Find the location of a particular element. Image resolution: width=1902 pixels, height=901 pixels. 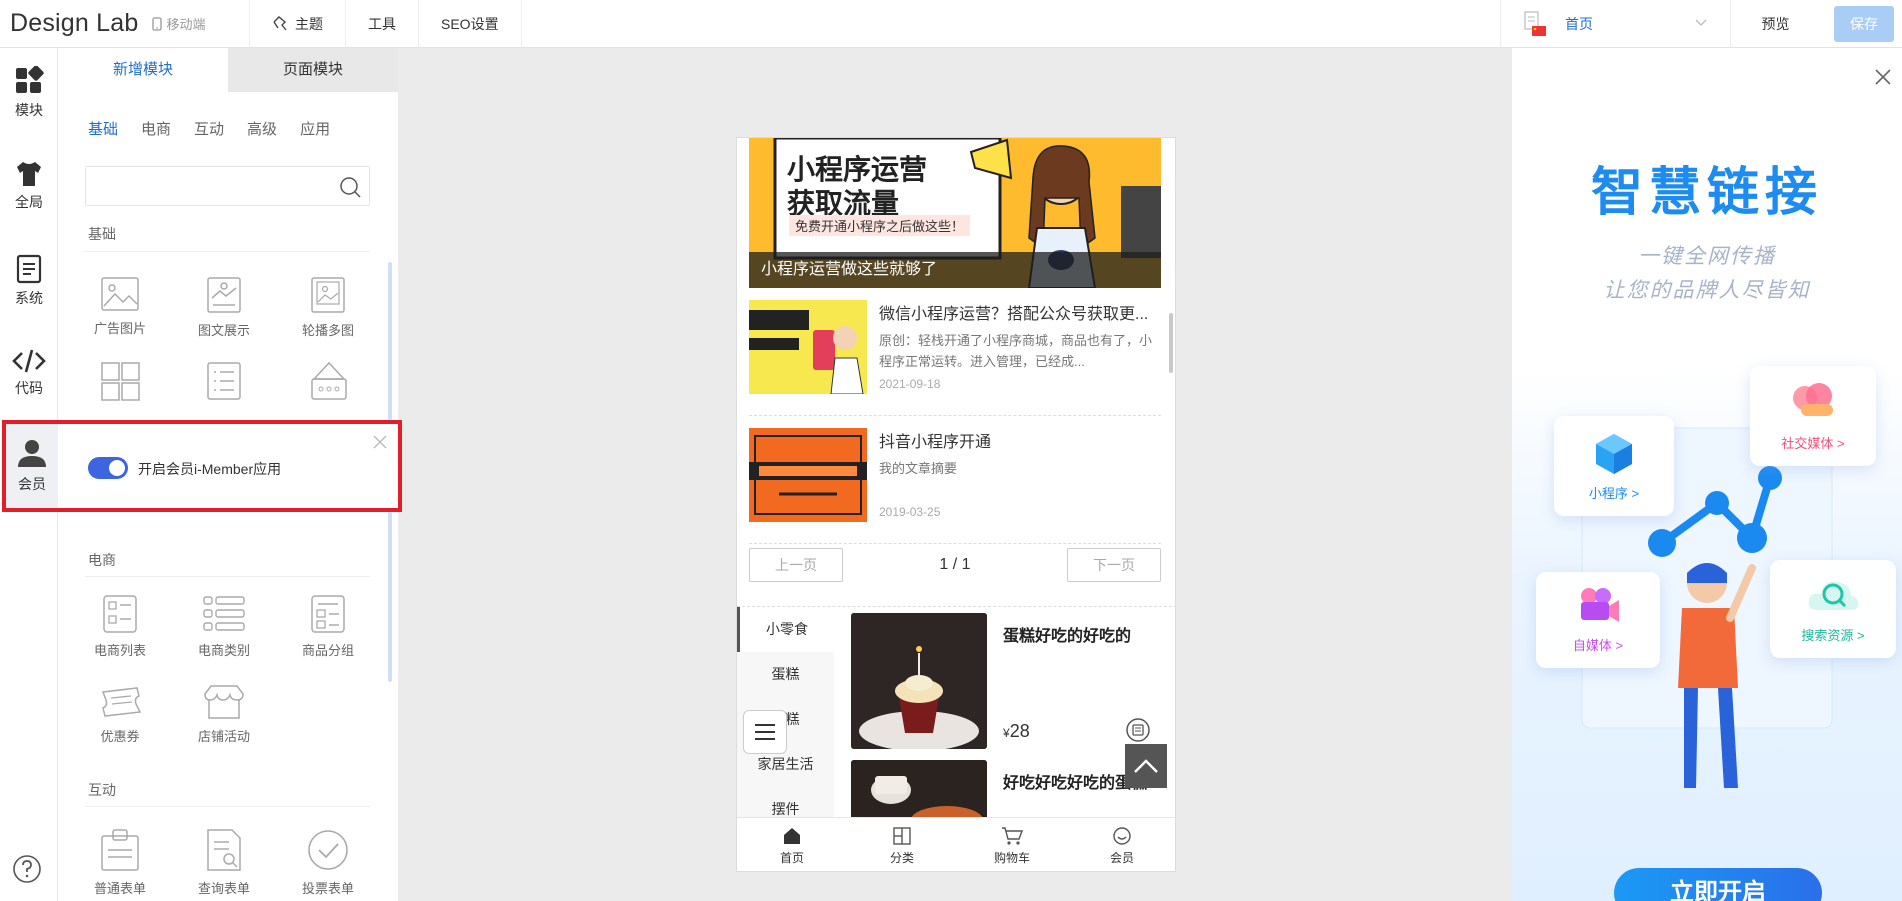

promo-card-search: 搜索资源 > is located at coordinates (1833, 609).